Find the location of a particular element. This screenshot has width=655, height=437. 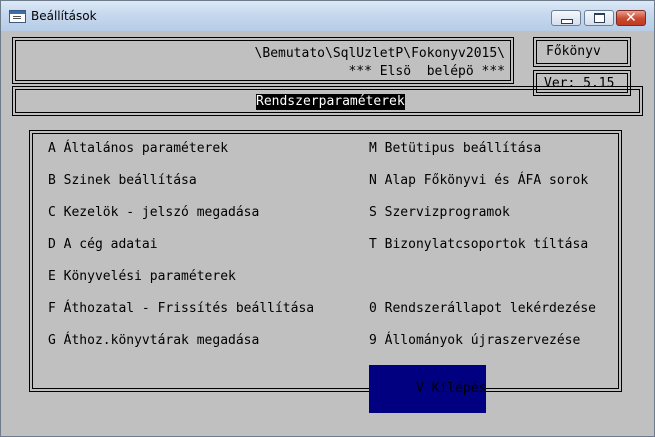

menu-item-exit: V Kilépés is located at coordinates (428, 389).